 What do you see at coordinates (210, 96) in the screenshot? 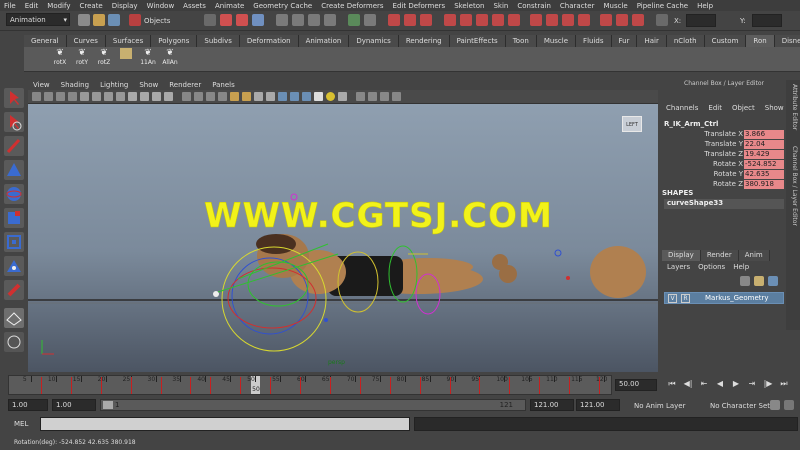
I see `default-material-icon` at bounding box center [210, 96].